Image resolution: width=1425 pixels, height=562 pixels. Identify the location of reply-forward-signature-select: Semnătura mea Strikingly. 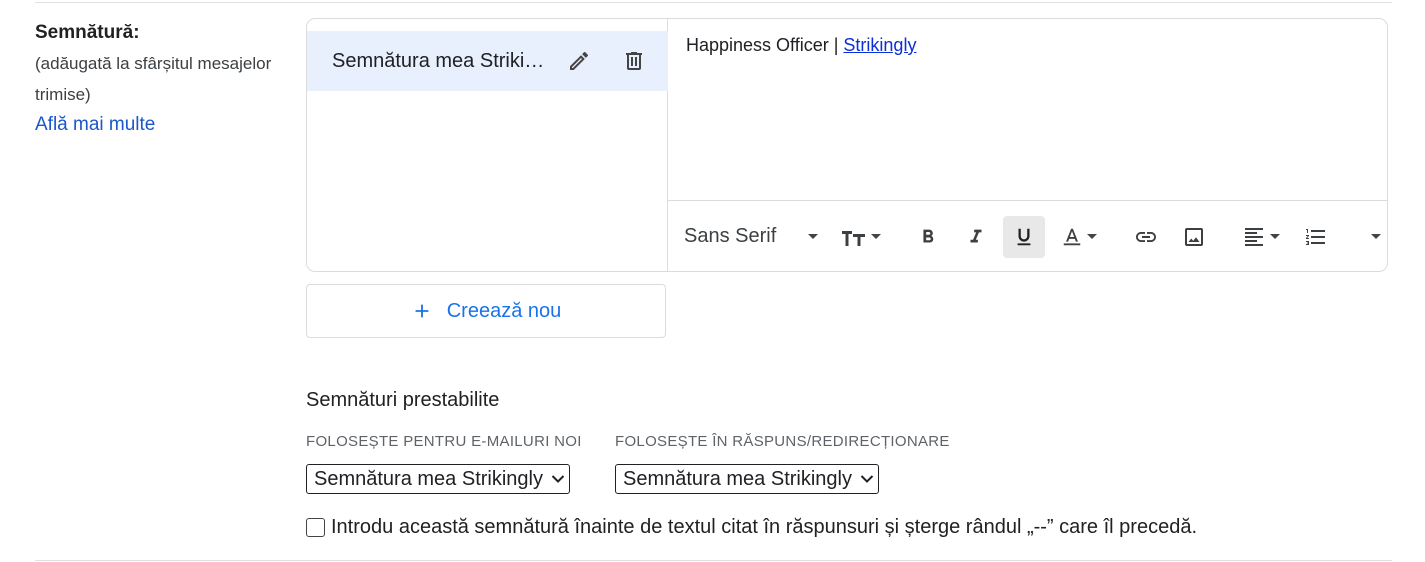
(747, 479).